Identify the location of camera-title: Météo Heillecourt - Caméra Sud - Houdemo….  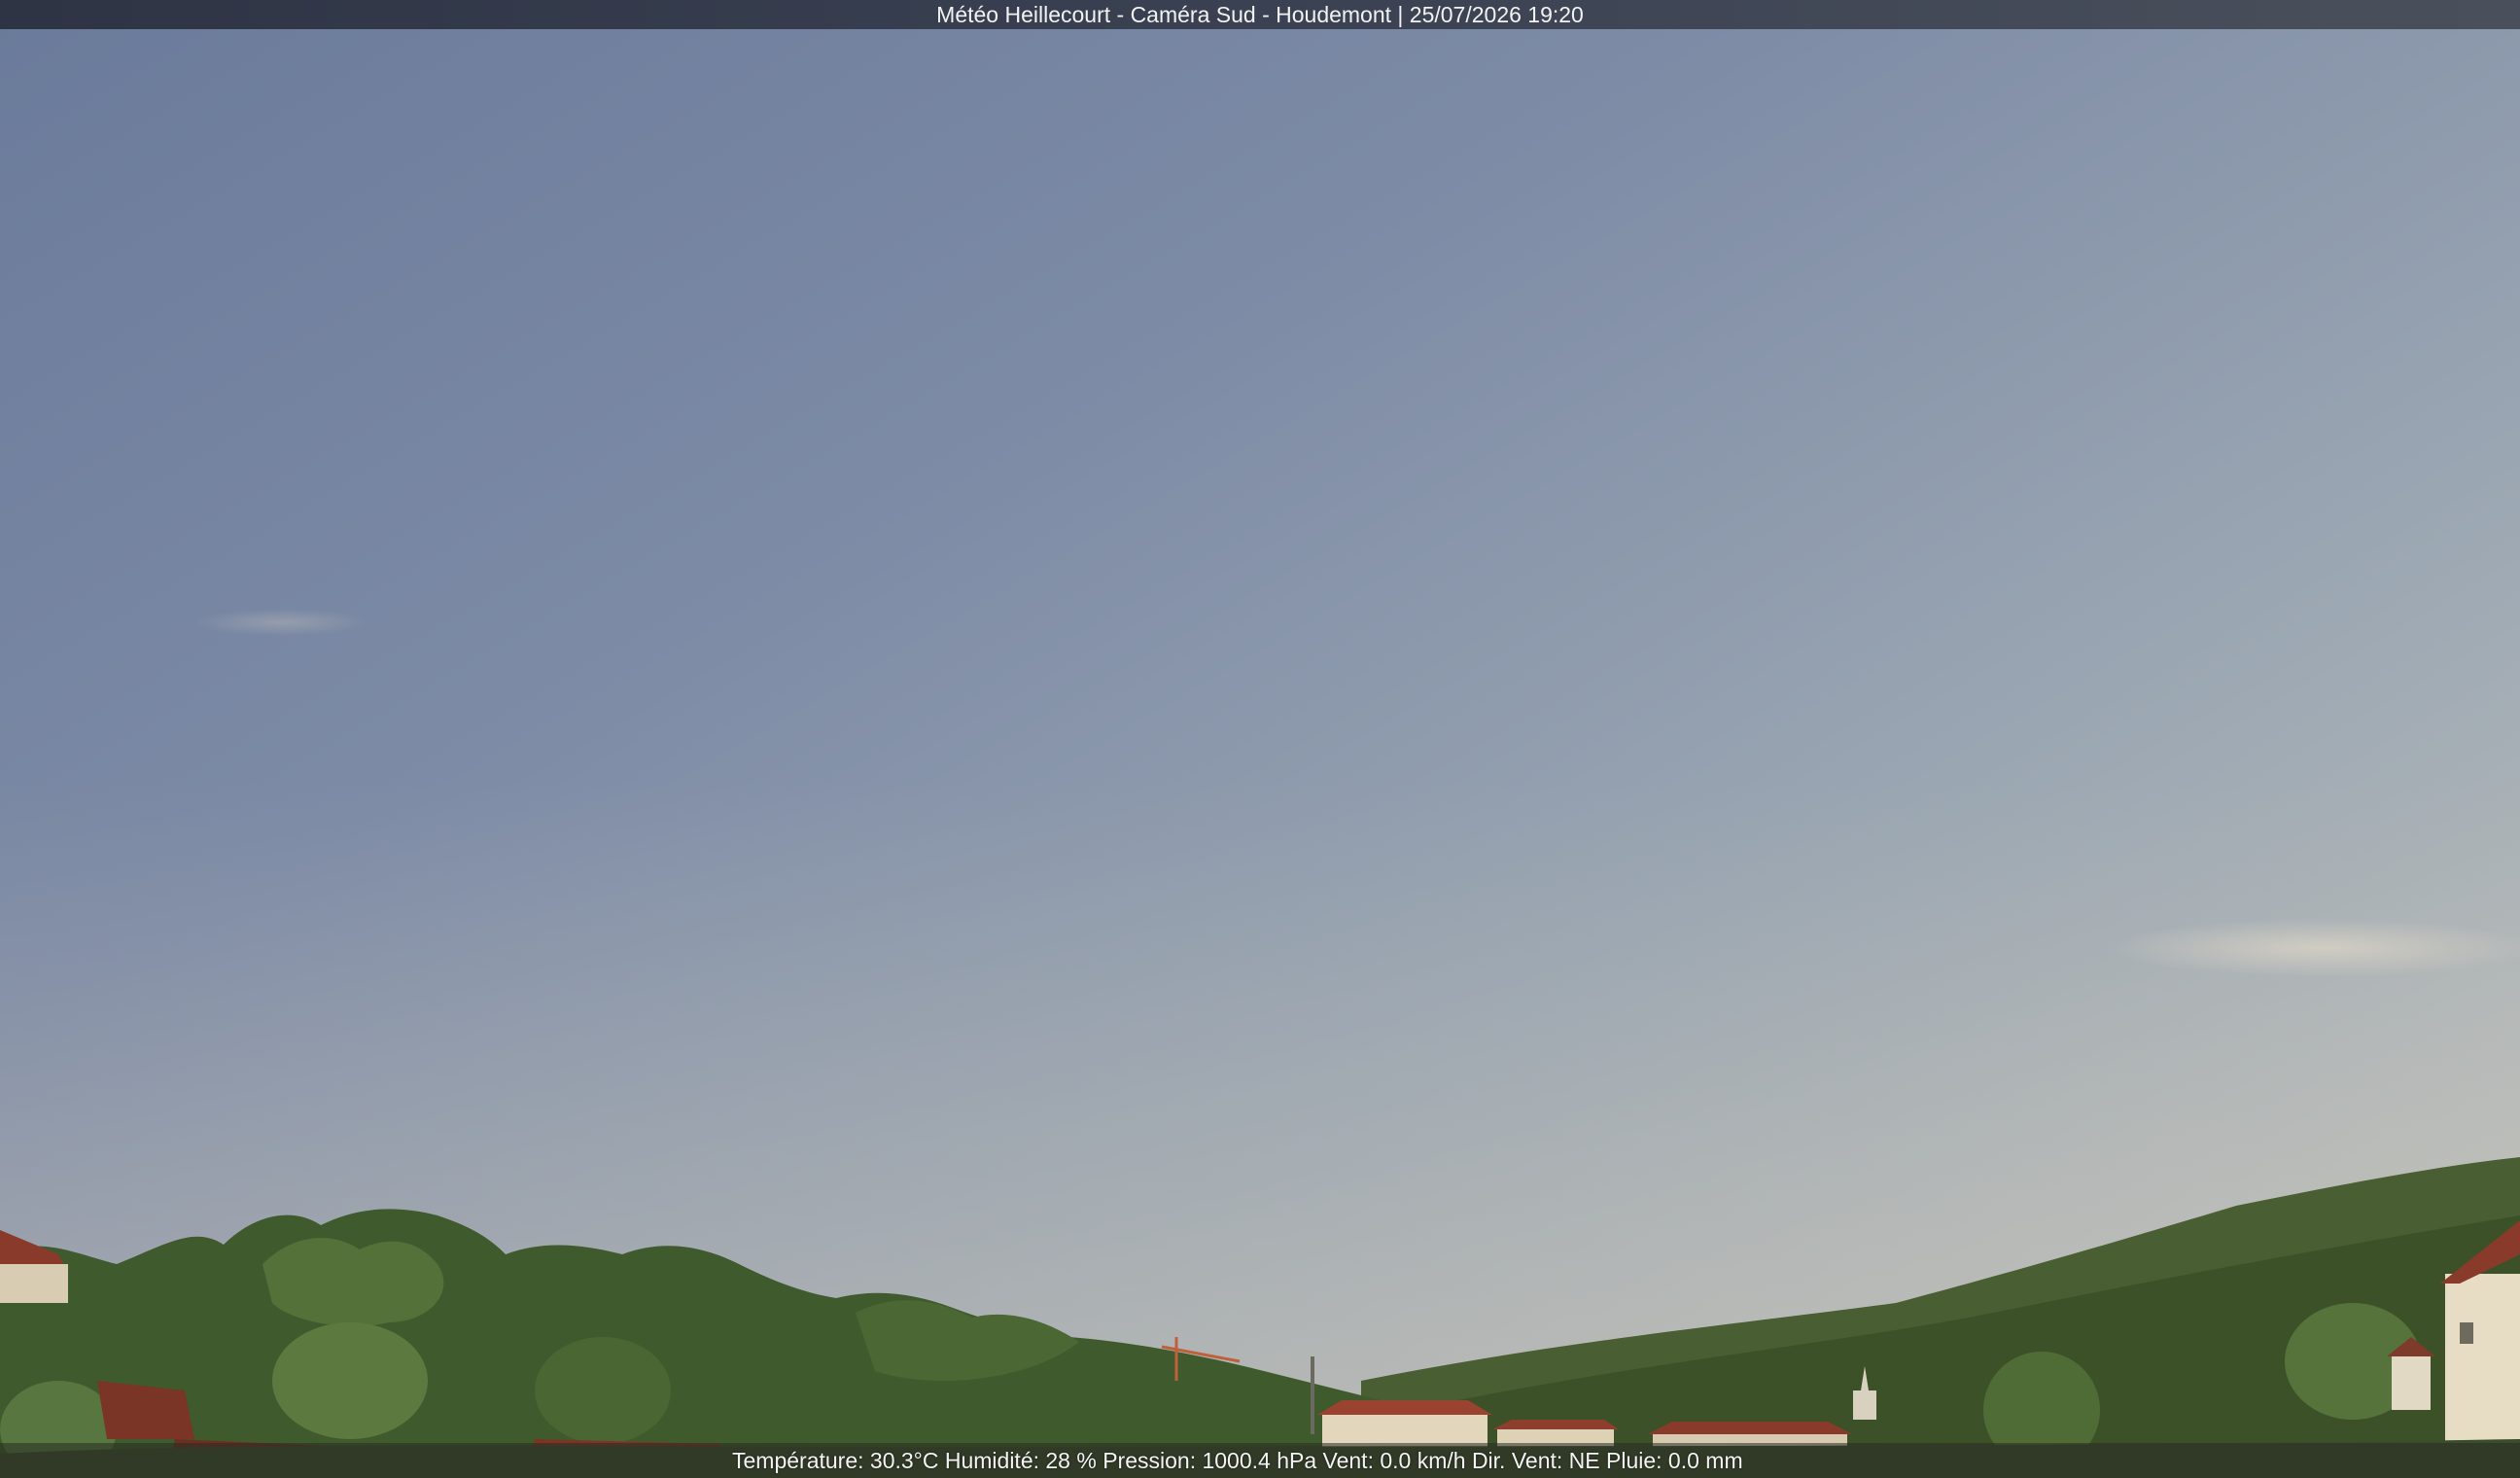
(1260, 14).